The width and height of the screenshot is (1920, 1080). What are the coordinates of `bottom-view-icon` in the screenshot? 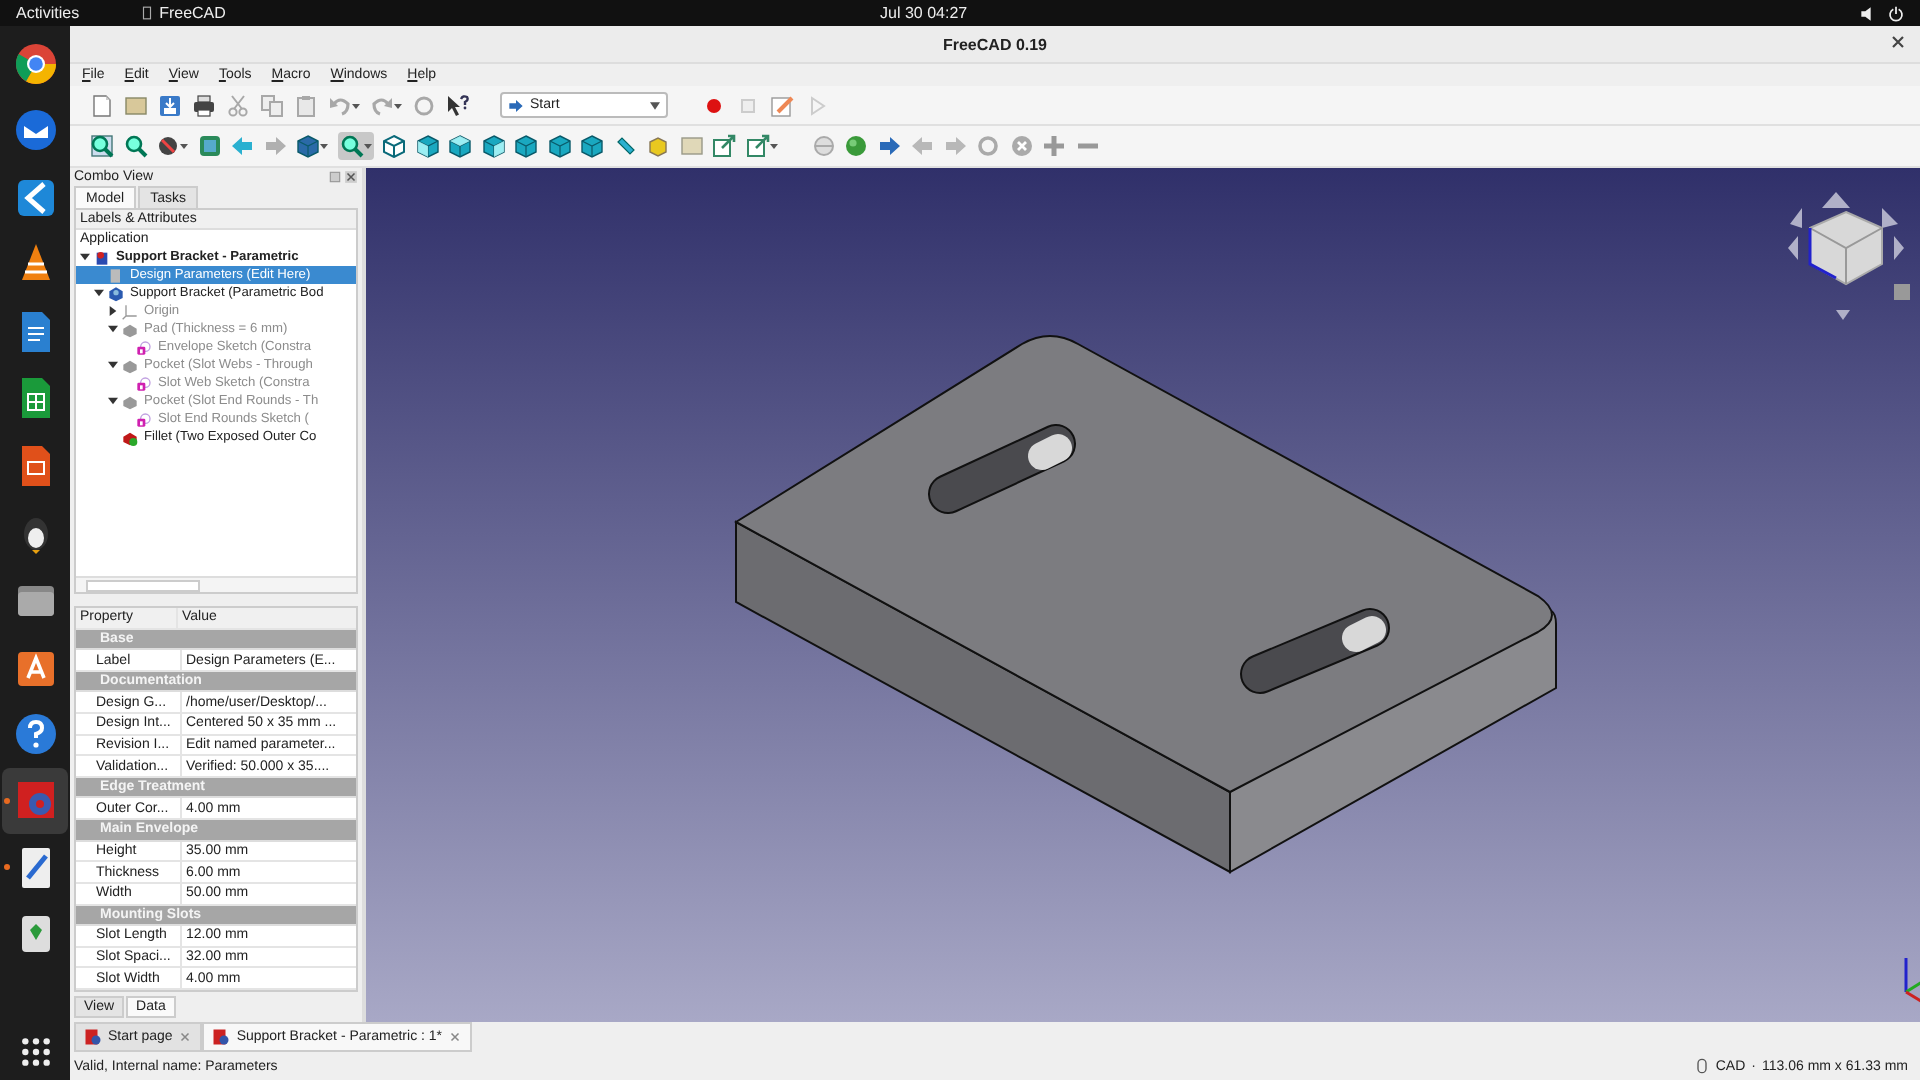 It's located at (559, 146).